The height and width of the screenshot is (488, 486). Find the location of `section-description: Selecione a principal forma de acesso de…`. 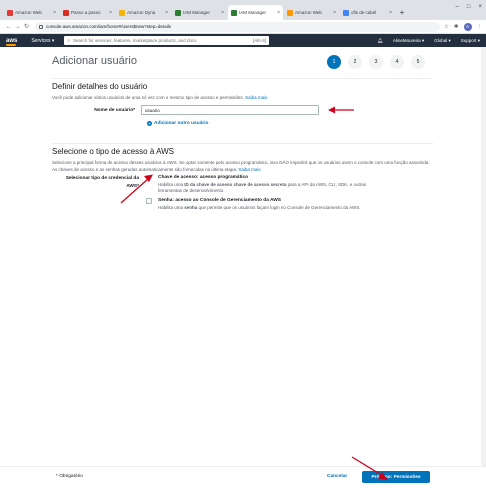

section-description: Selecione a principal forma de acesso de… is located at coordinates (241, 166).